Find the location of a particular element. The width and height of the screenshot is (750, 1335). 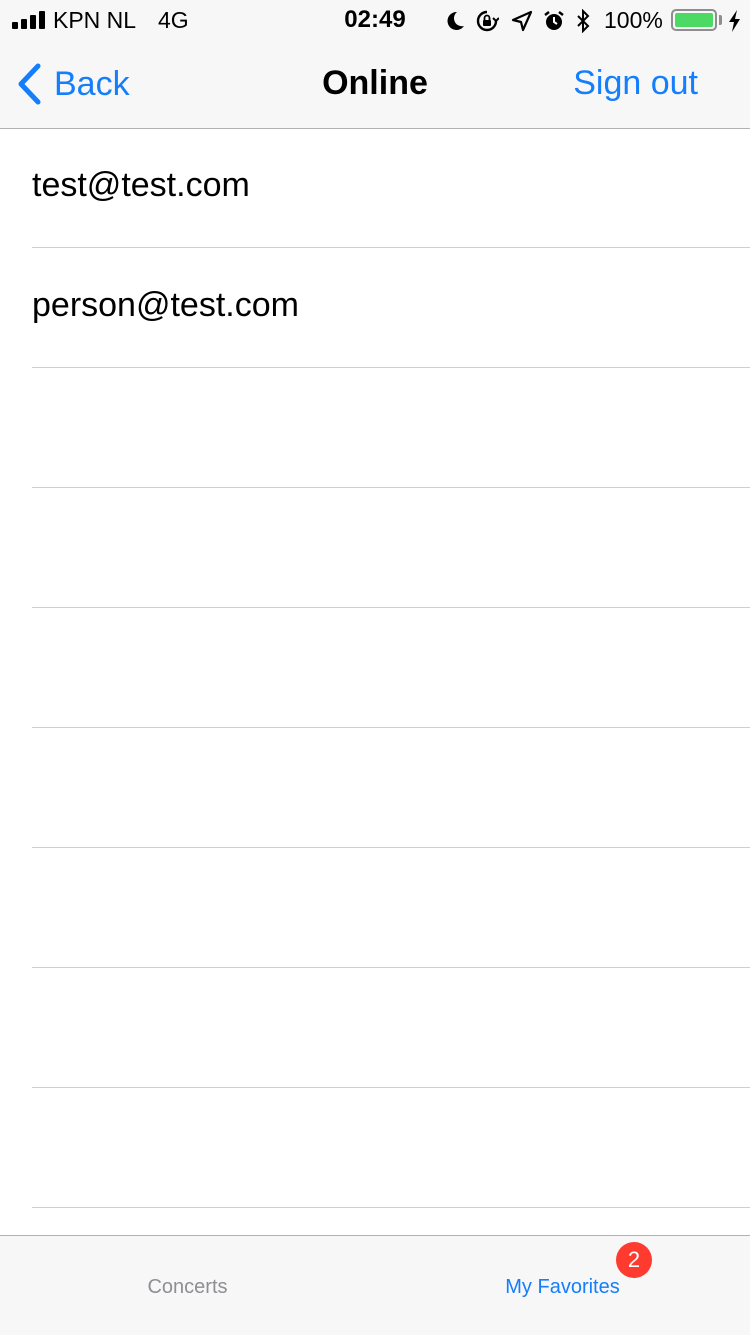

status-icons is located at coordinates (523, 21).